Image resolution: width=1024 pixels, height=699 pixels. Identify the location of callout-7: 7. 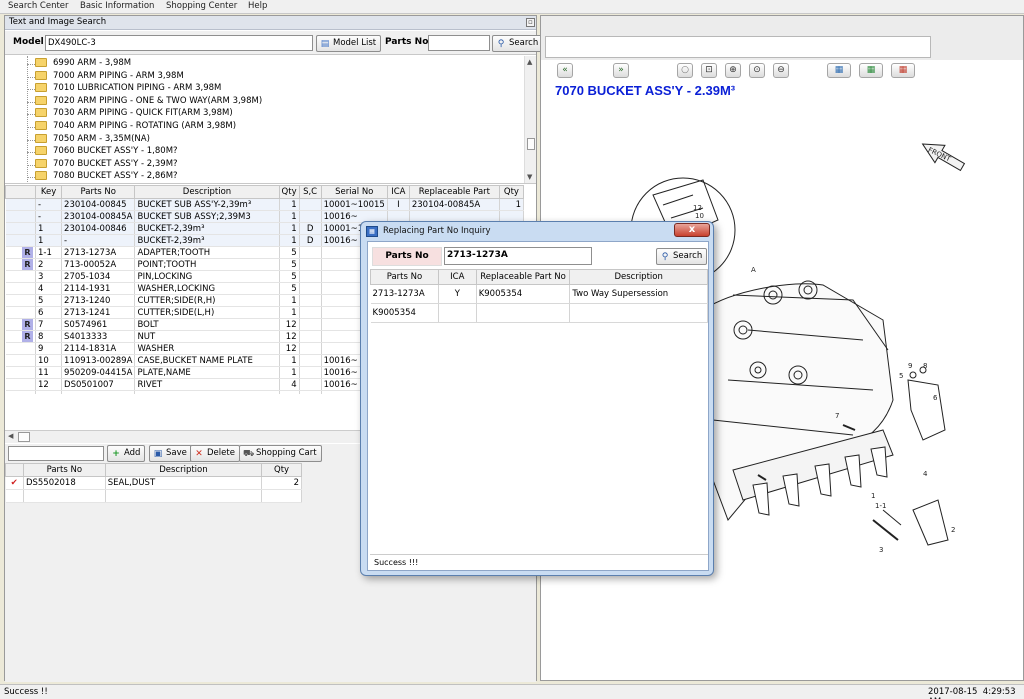
(837, 416).